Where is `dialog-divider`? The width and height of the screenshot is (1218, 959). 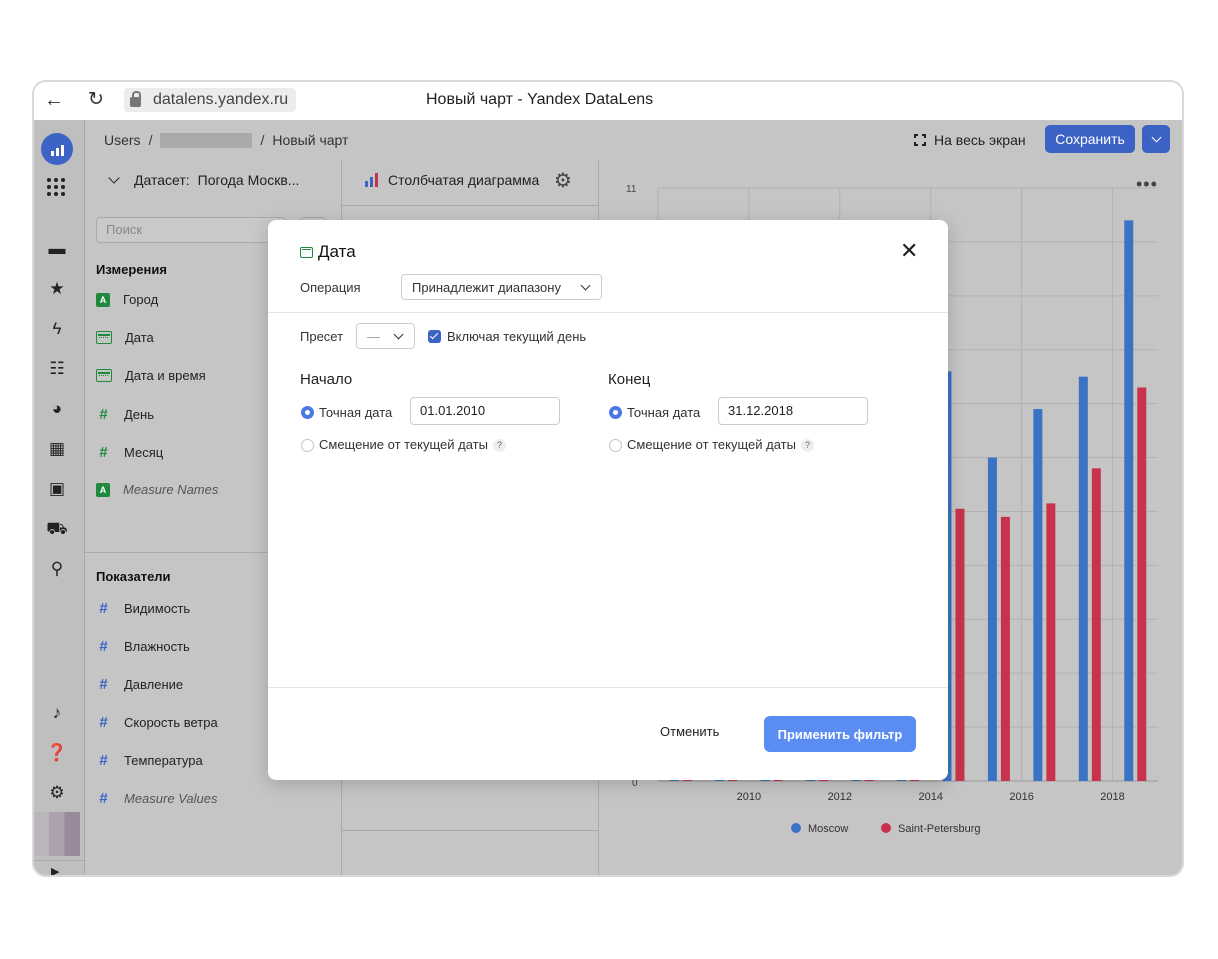 dialog-divider is located at coordinates (608, 312).